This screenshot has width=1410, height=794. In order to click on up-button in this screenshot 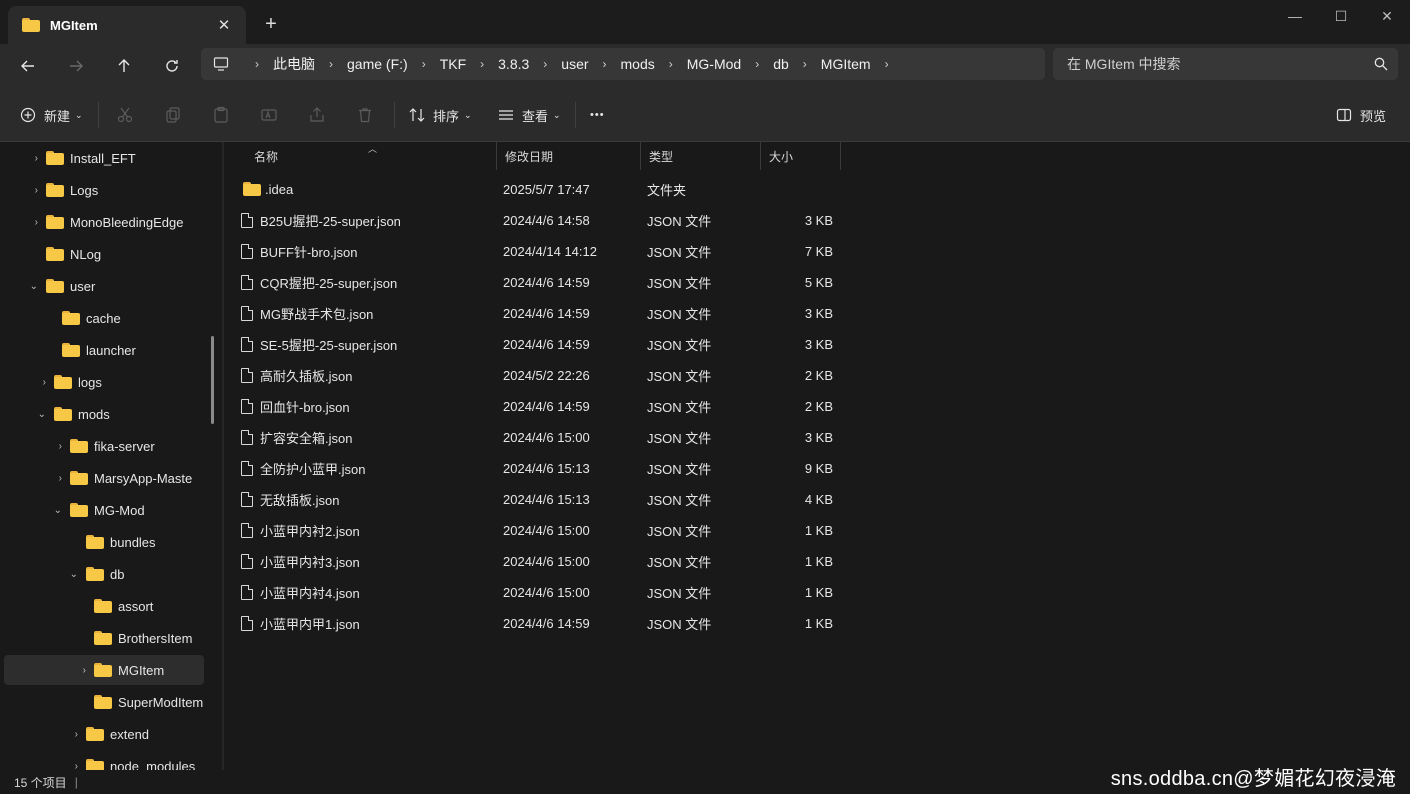, I will do `click(124, 66)`.